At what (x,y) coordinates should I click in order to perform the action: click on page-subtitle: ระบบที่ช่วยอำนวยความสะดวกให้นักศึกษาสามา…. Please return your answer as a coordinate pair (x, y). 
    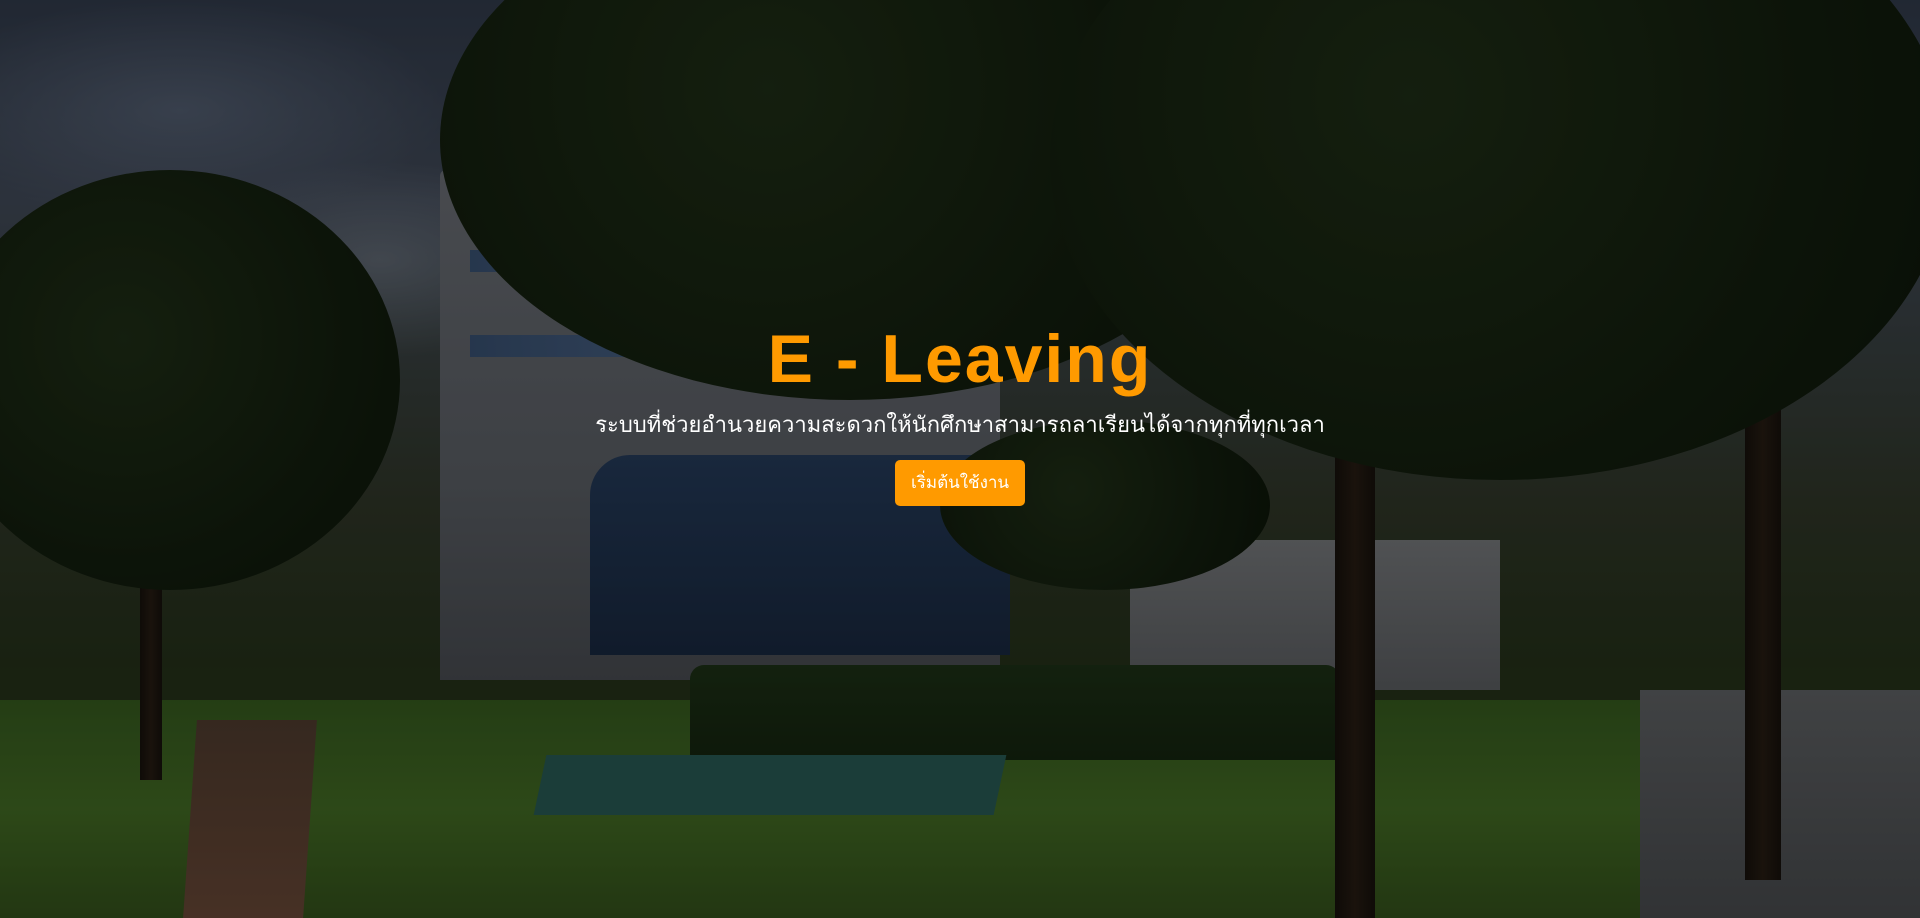
    Looking at the image, I should click on (960, 425).